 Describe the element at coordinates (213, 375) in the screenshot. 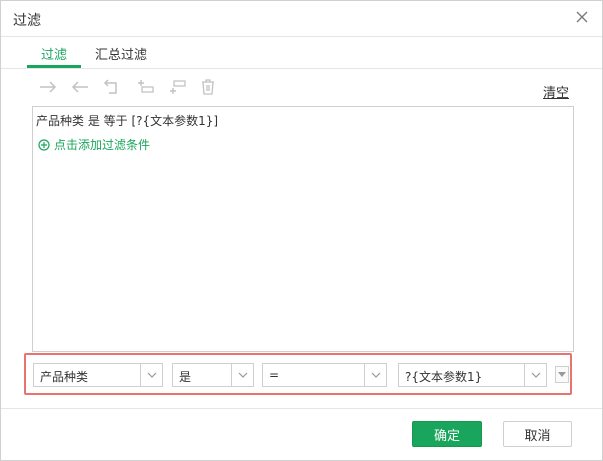

I see `negation-select: 是` at that location.